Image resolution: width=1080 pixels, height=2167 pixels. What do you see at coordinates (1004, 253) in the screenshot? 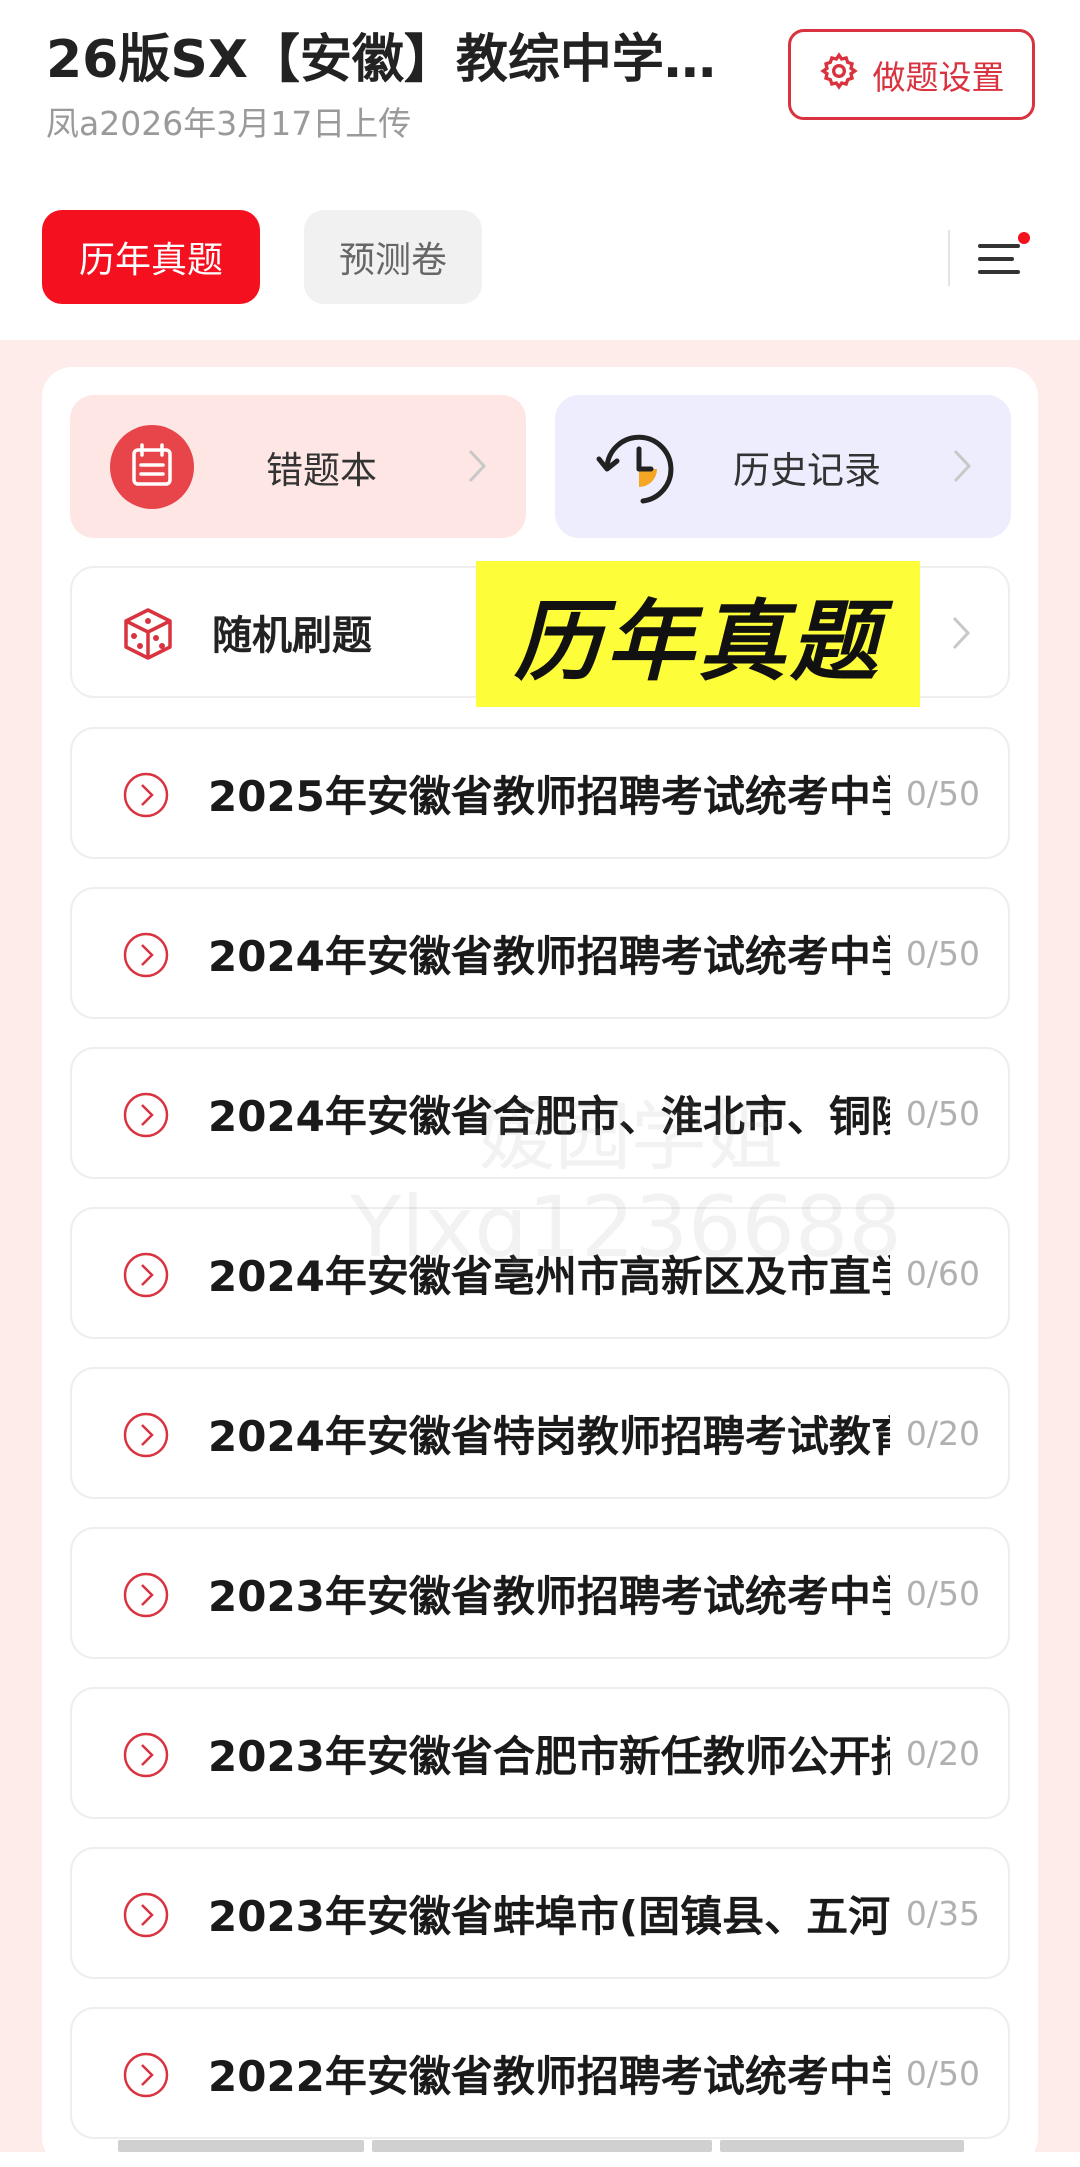
I see `menu-icon` at bounding box center [1004, 253].